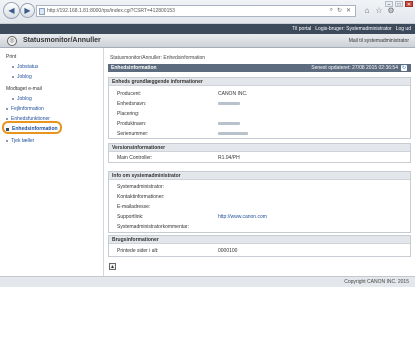 Image resolution: width=415 pixels, height=360 pixels. What do you see at coordinates (134, 207) in the screenshot?
I see `row-label: E-mailadresse:` at bounding box center [134, 207].